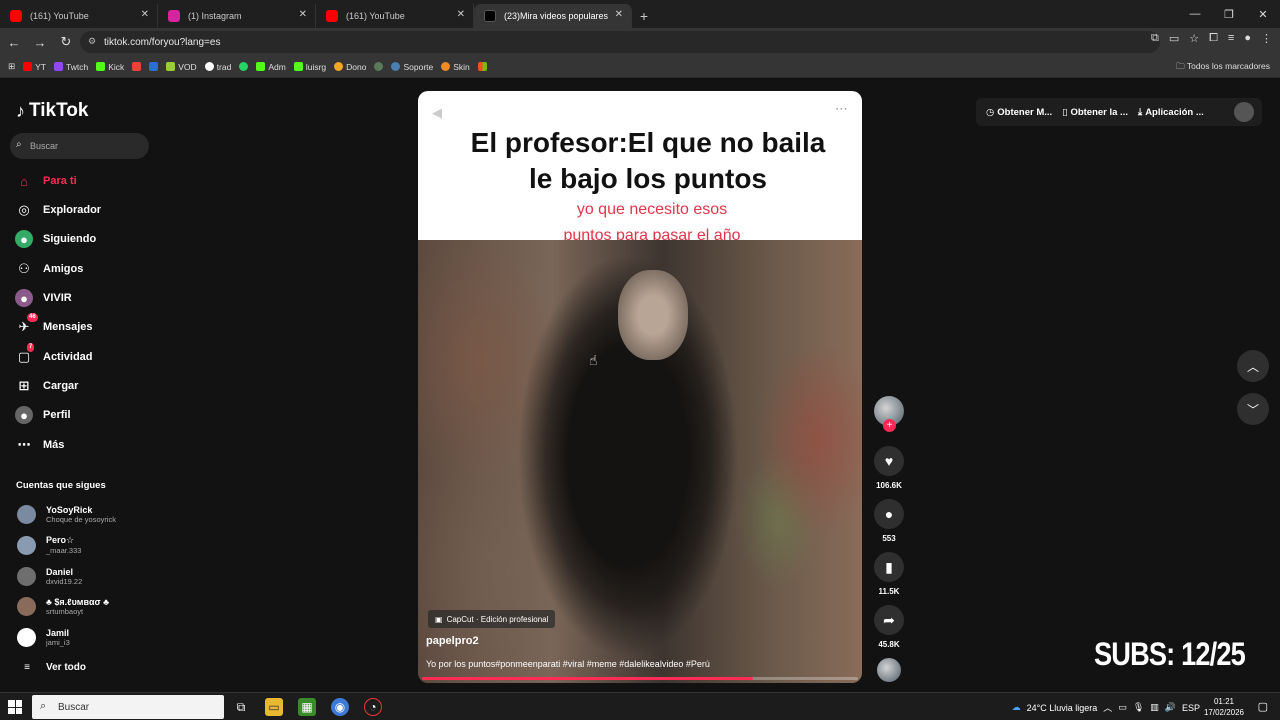 This screenshot has height=720, width=1280. Describe the element at coordinates (274, 707) in the screenshot. I see `file-explorer-icon: ▭` at that location.